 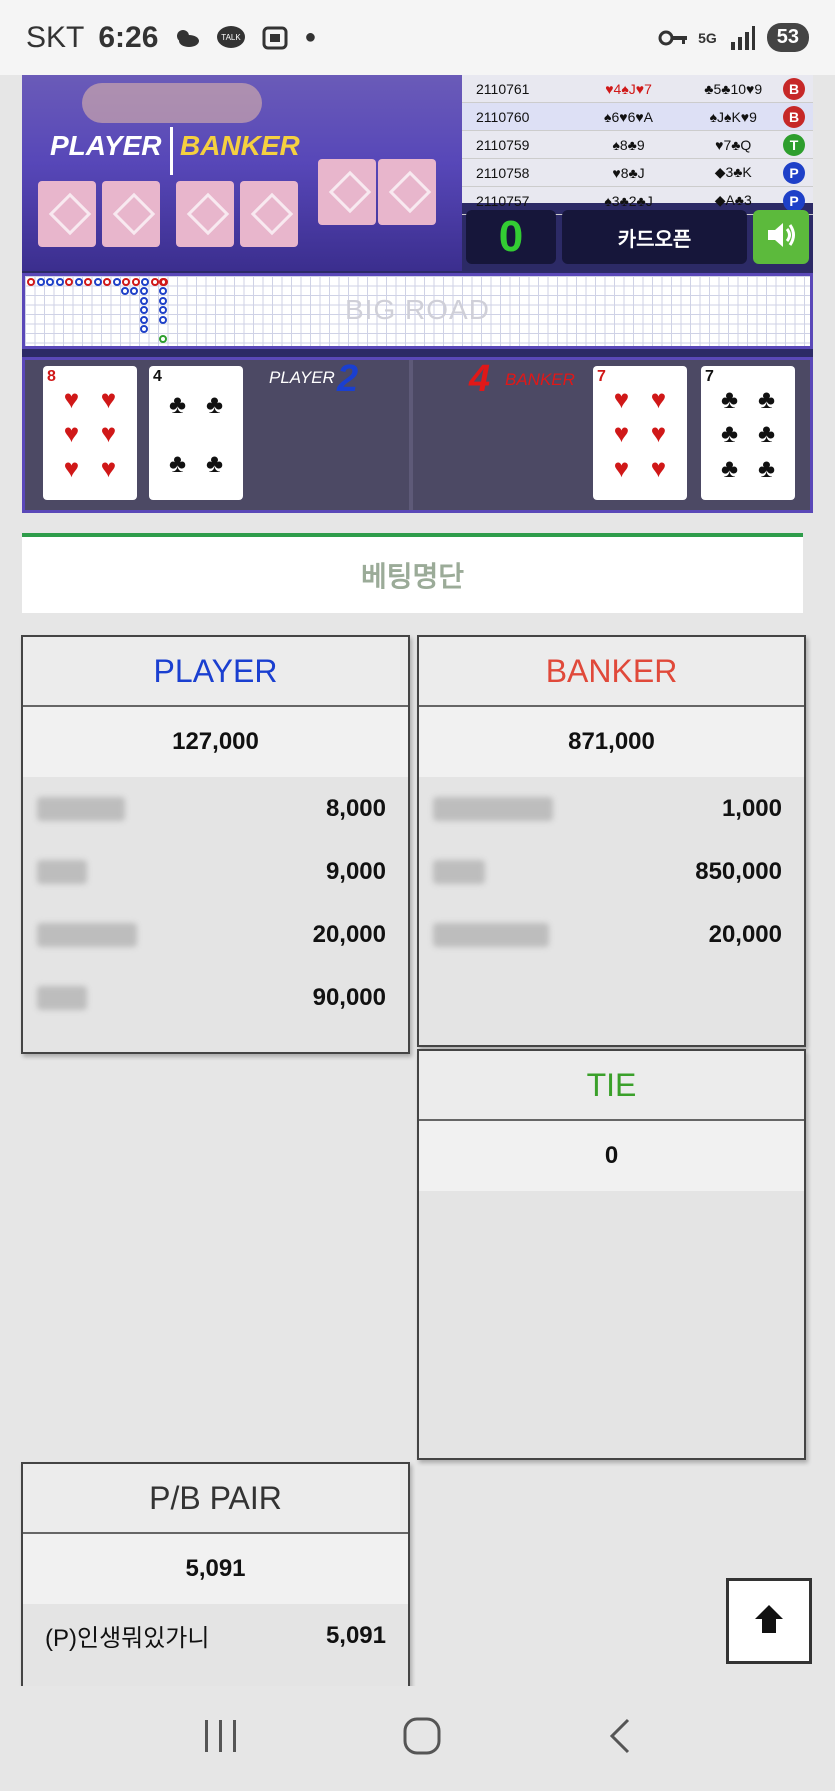 What do you see at coordinates (242, 173) in the screenshot?
I see `live-video-scene: PLAYER BANKER` at bounding box center [242, 173].